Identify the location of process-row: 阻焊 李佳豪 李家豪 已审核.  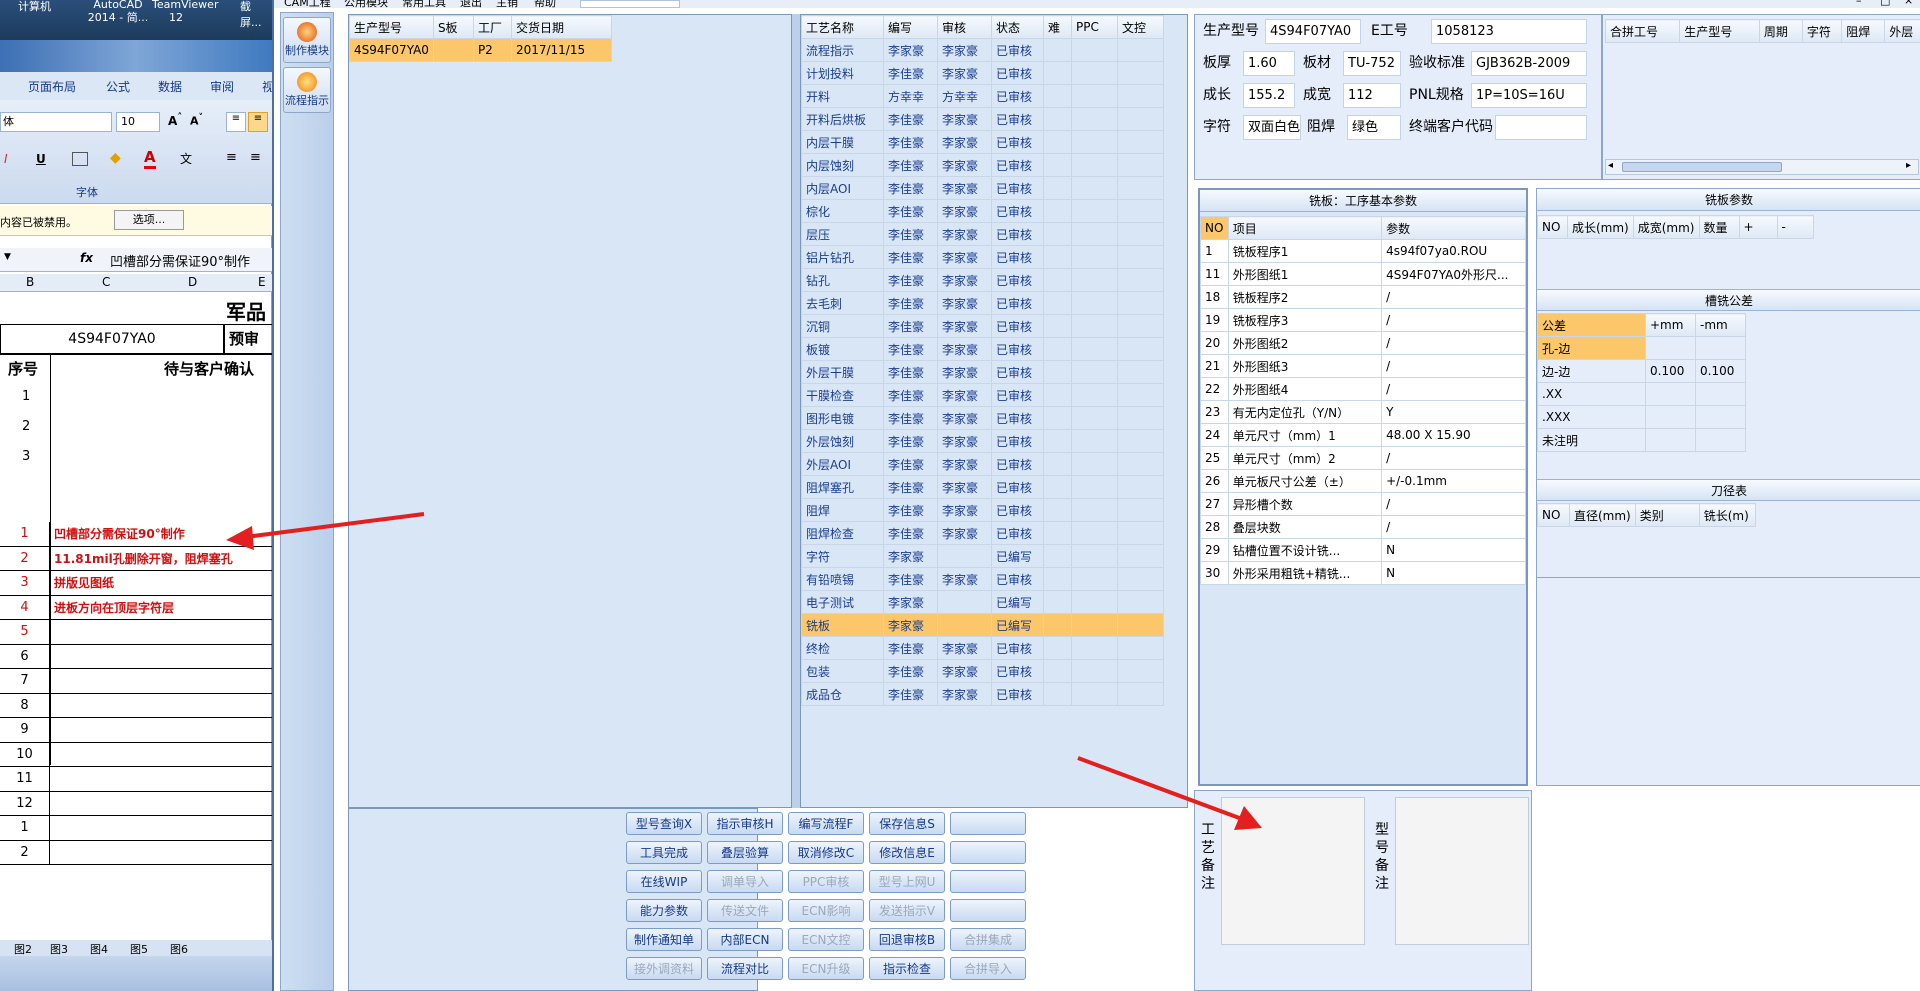
(982, 510).